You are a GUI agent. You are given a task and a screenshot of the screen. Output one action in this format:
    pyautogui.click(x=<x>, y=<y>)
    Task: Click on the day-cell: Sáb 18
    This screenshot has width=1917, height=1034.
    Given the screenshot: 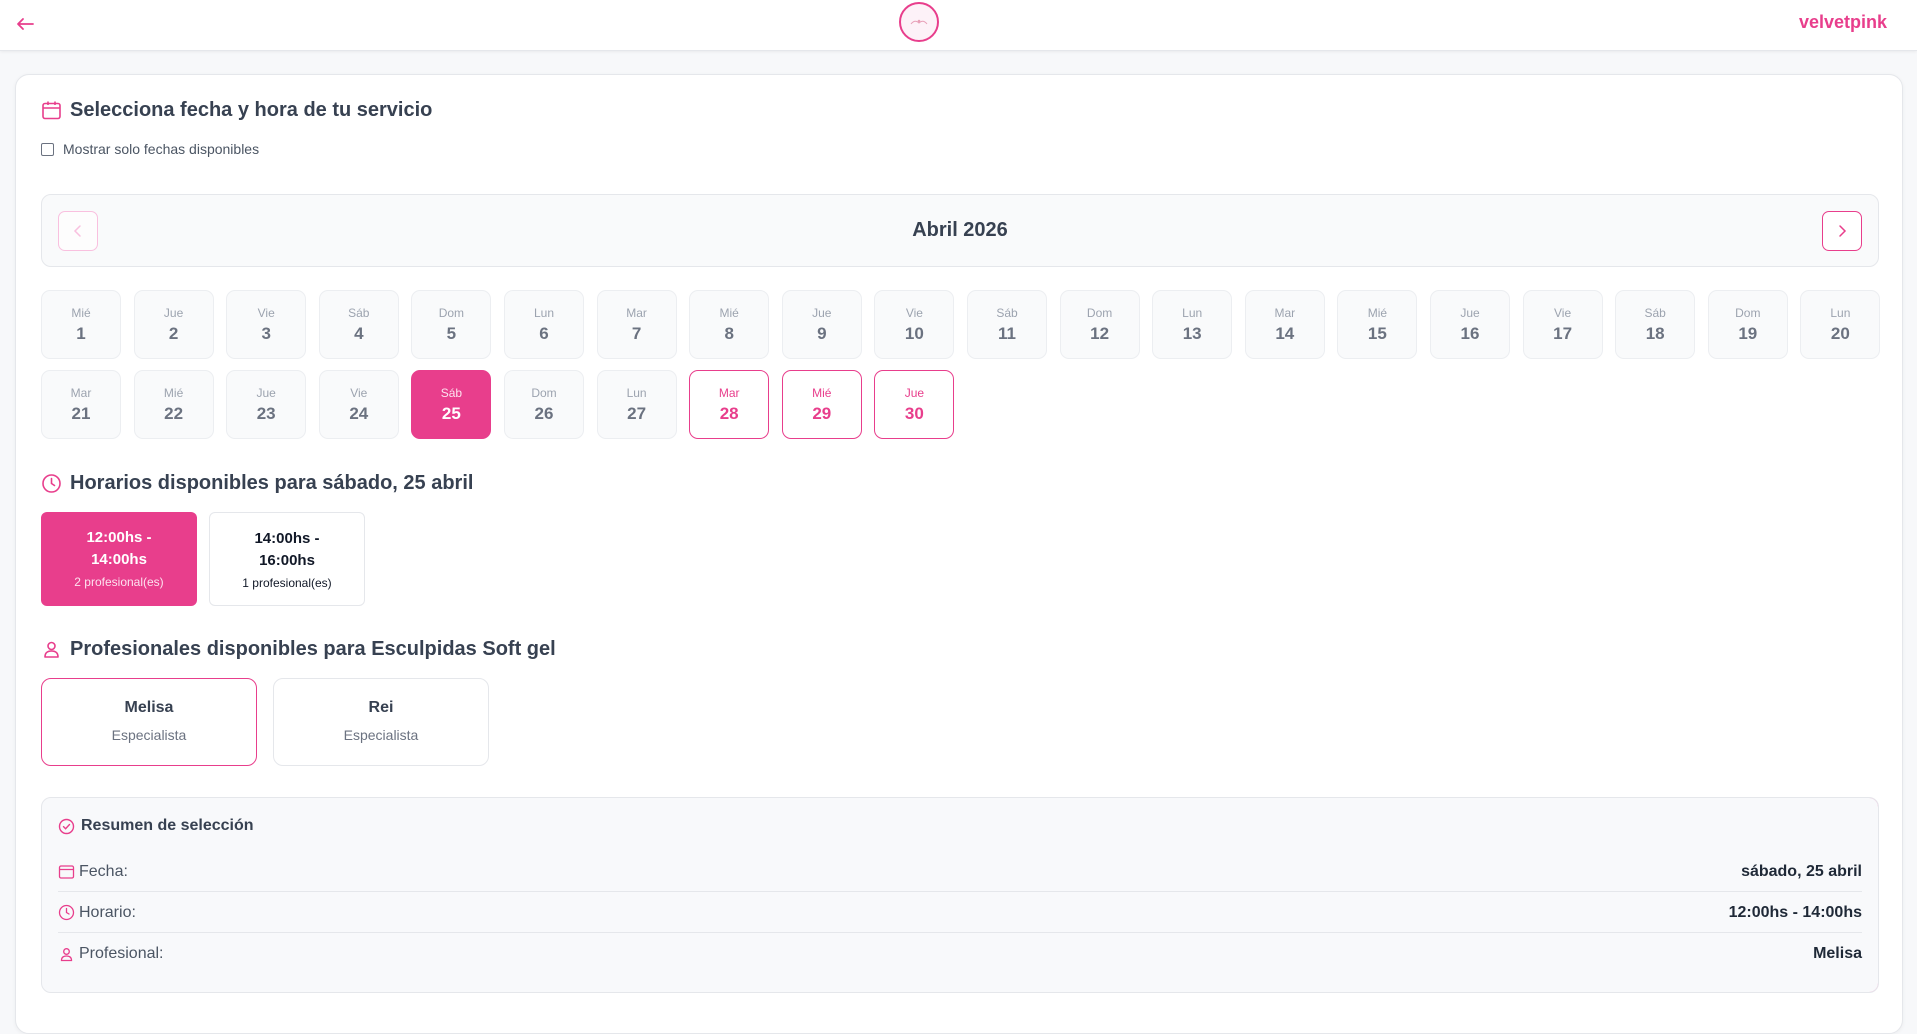 What is the action you would take?
    pyautogui.click(x=1655, y=324)
    